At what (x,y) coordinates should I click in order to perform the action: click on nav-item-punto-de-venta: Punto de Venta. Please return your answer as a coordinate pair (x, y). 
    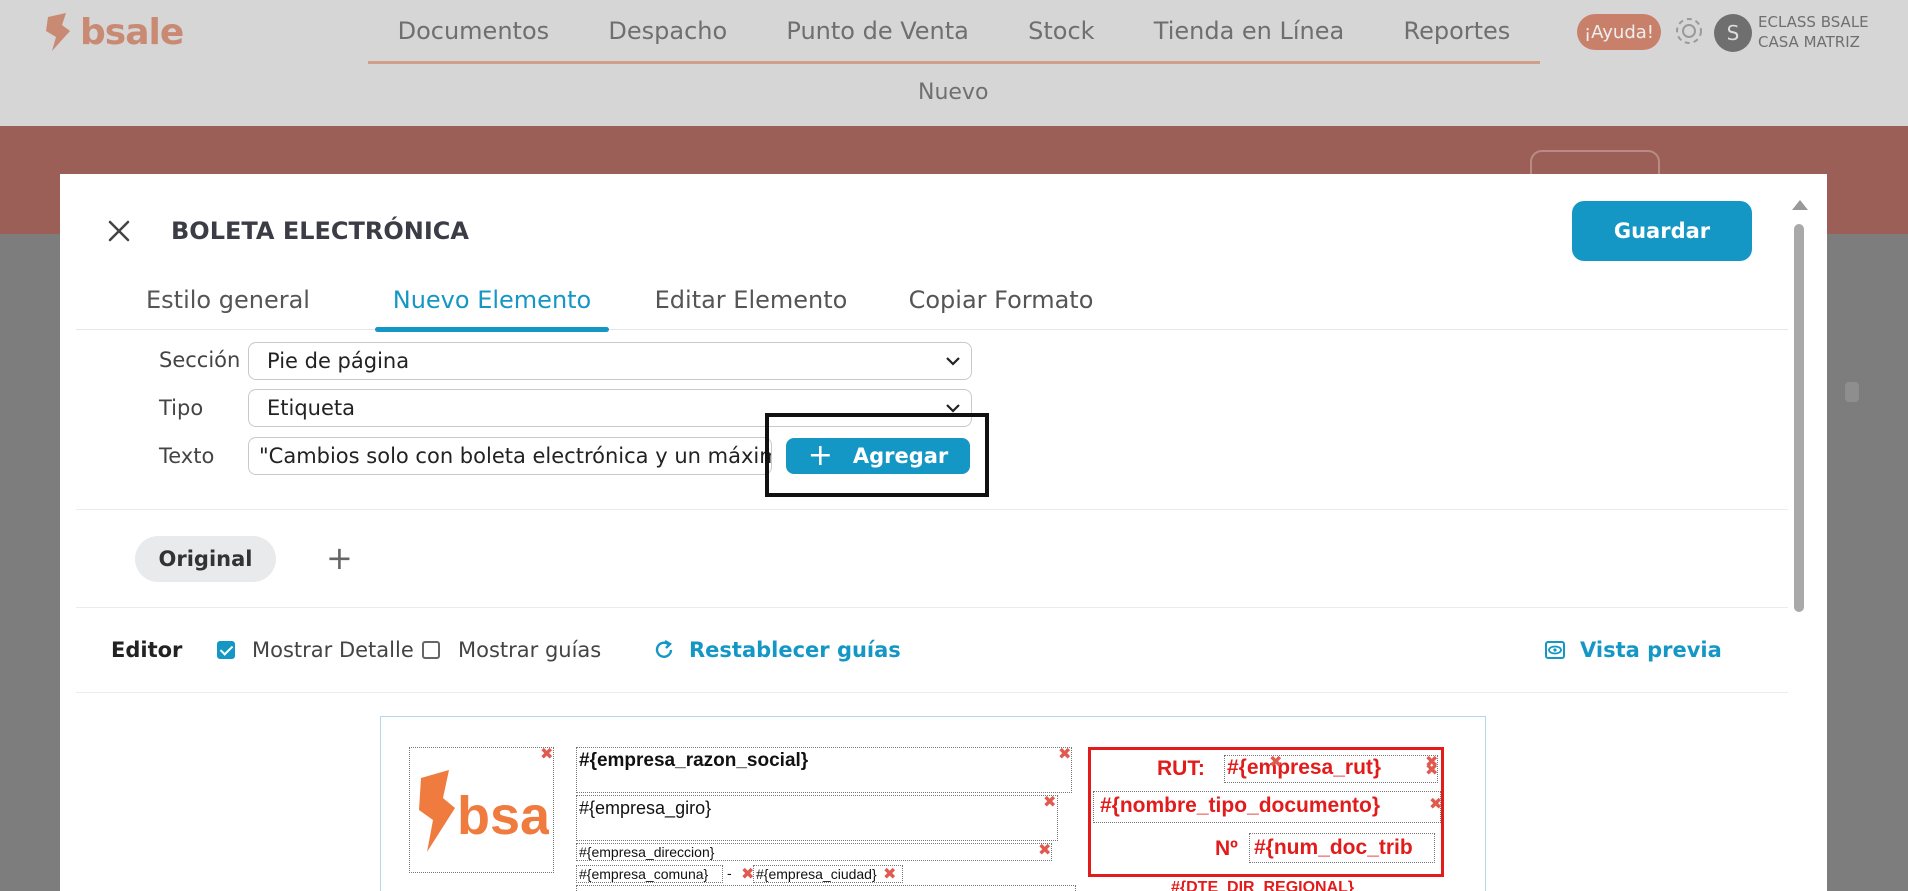
    Looking at the image, I should click on (877, 31).